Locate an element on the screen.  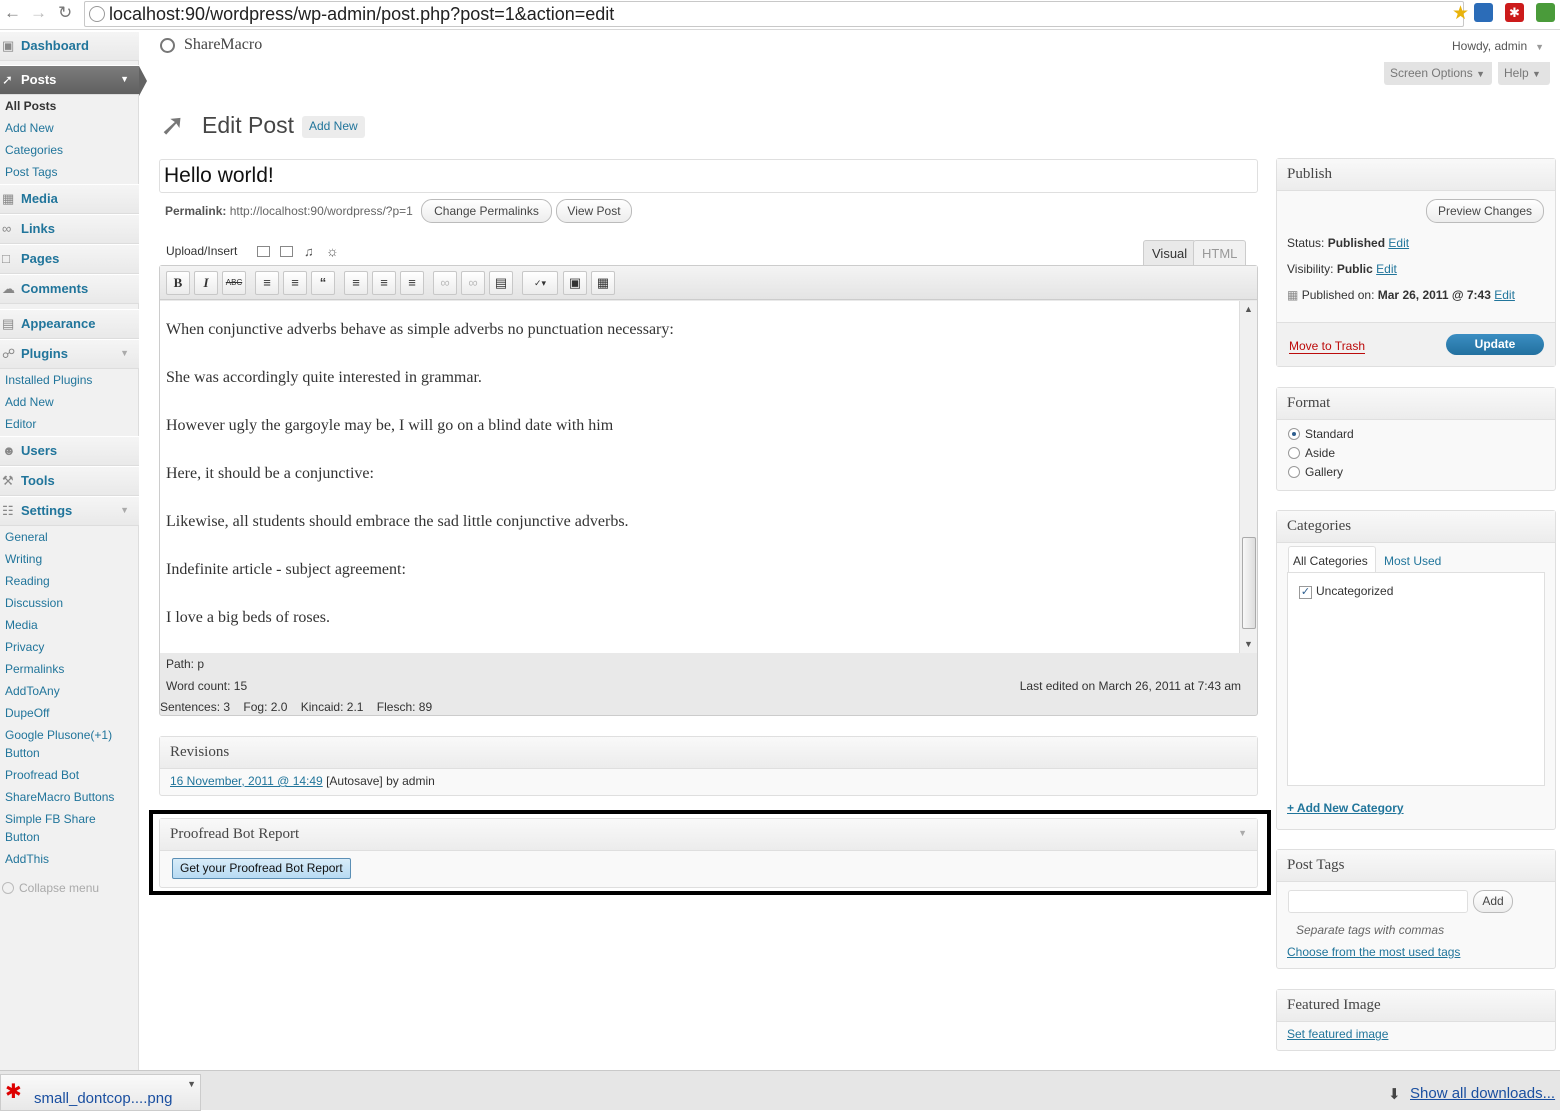
format-gallery-radio is located at coordinates (1294, 472).